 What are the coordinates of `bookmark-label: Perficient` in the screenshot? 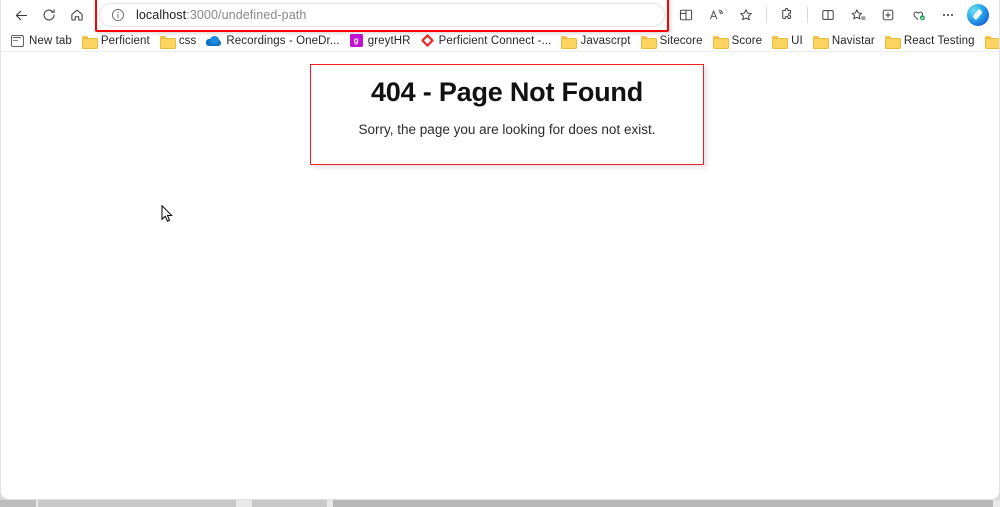 It's located at (125, 40).